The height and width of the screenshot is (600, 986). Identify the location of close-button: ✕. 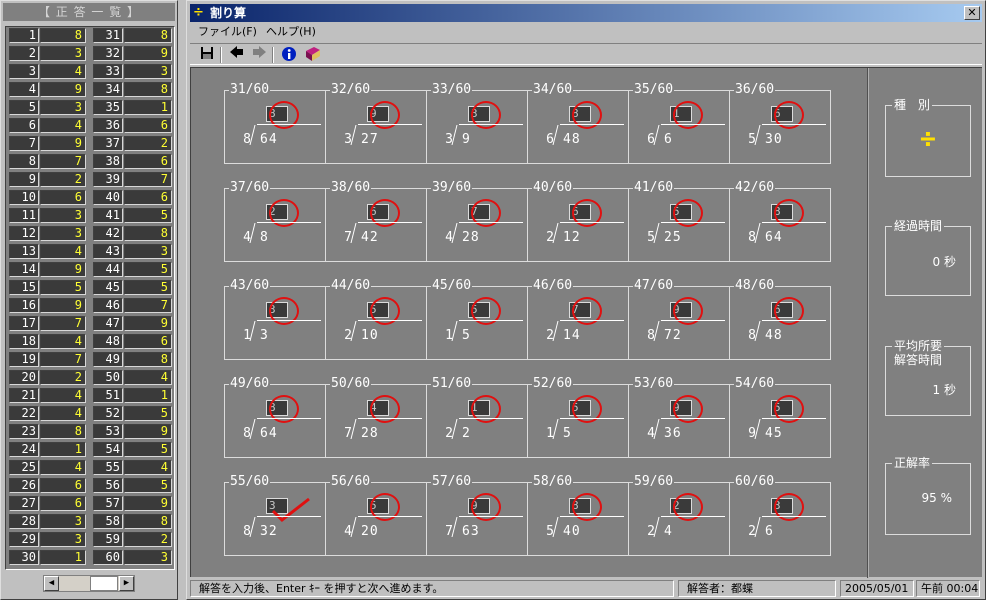
(972, 13).